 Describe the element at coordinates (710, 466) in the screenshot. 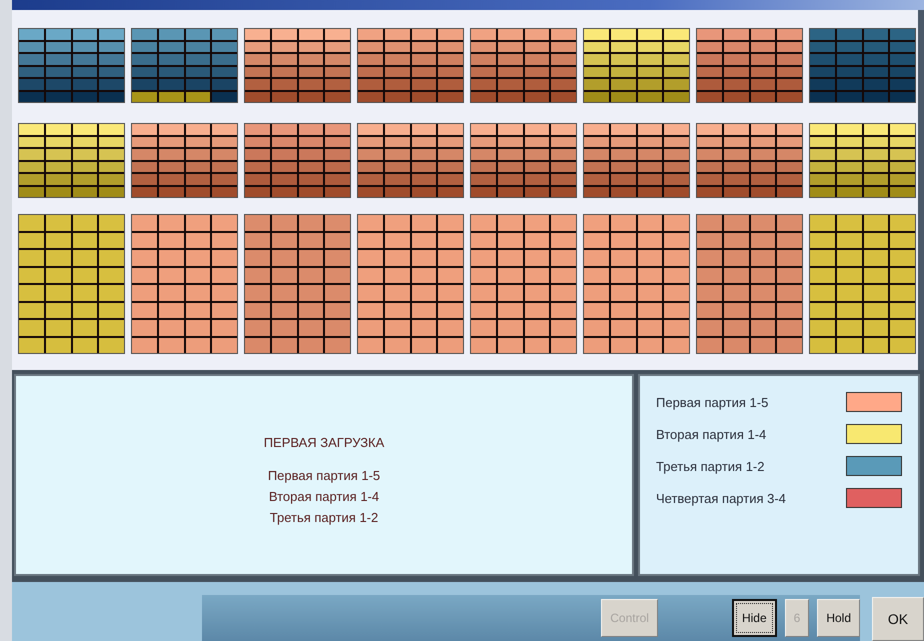

I see `legend-label: Третья партия 1-2` at that location.